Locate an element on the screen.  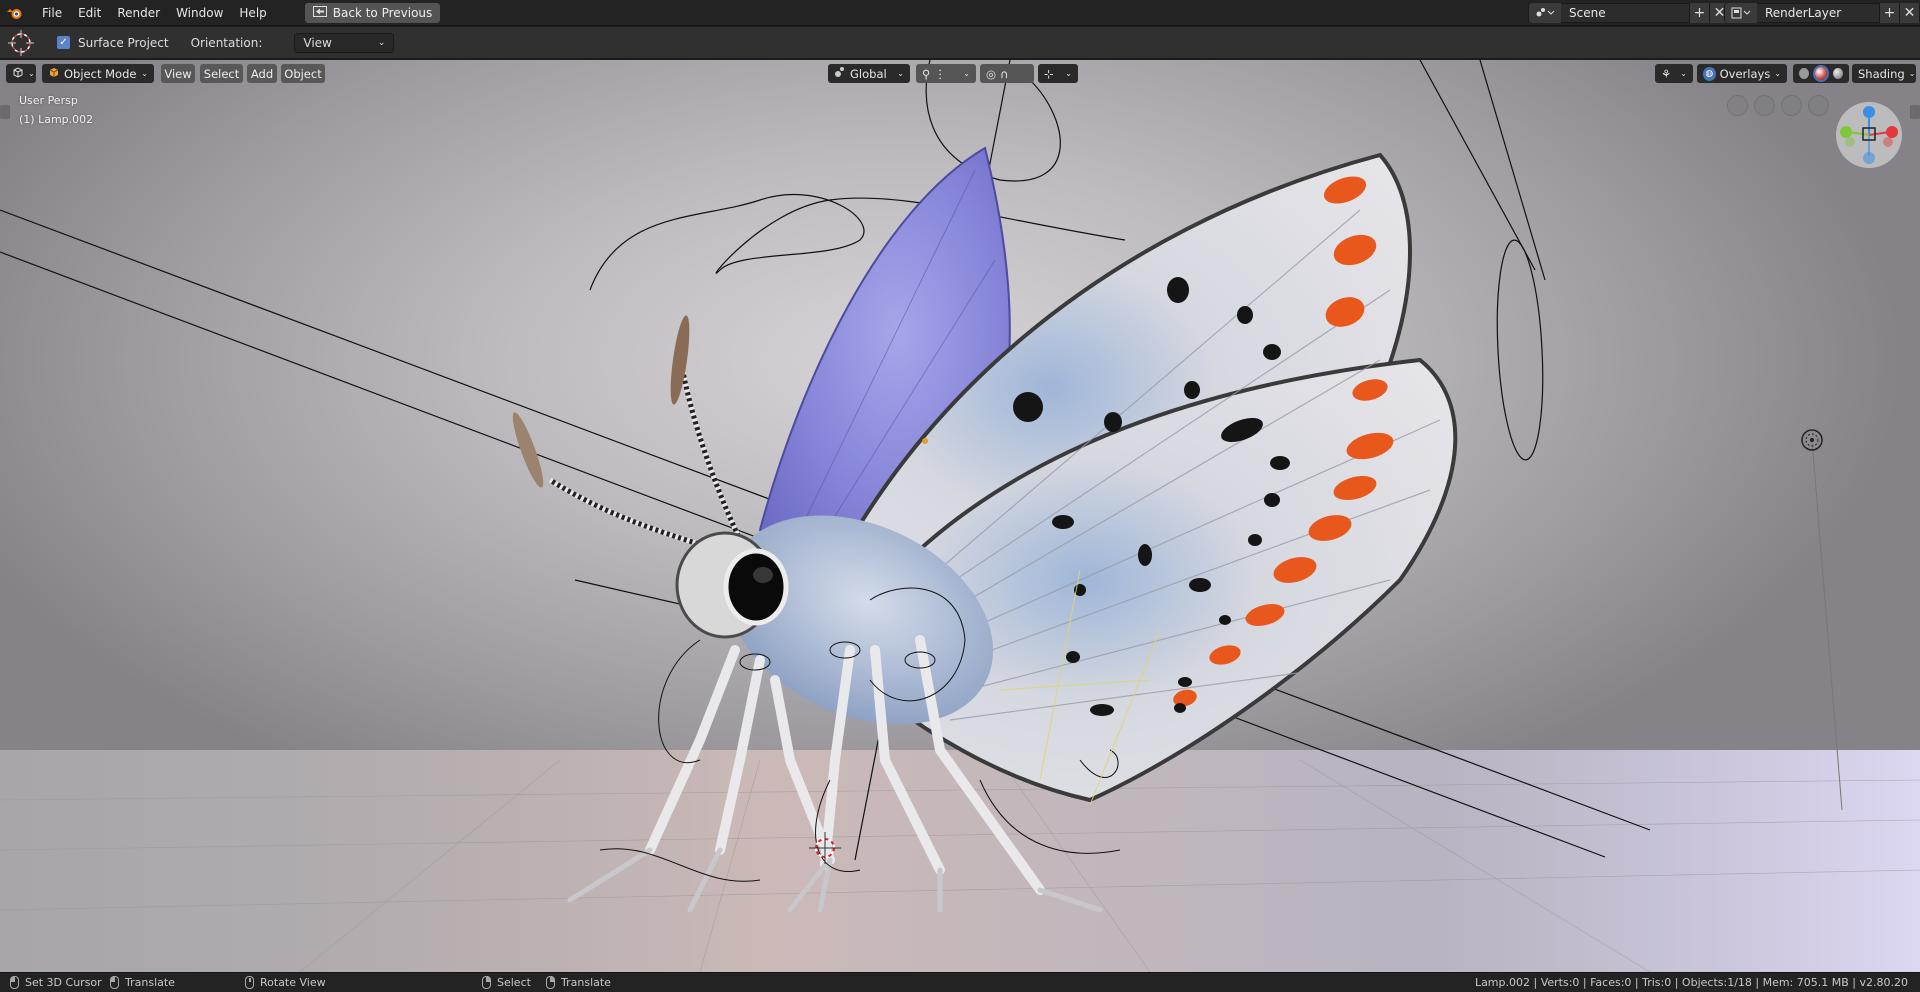
transform-orientation-dropdown: Global ⌄ is located at coordinates (869, 73).